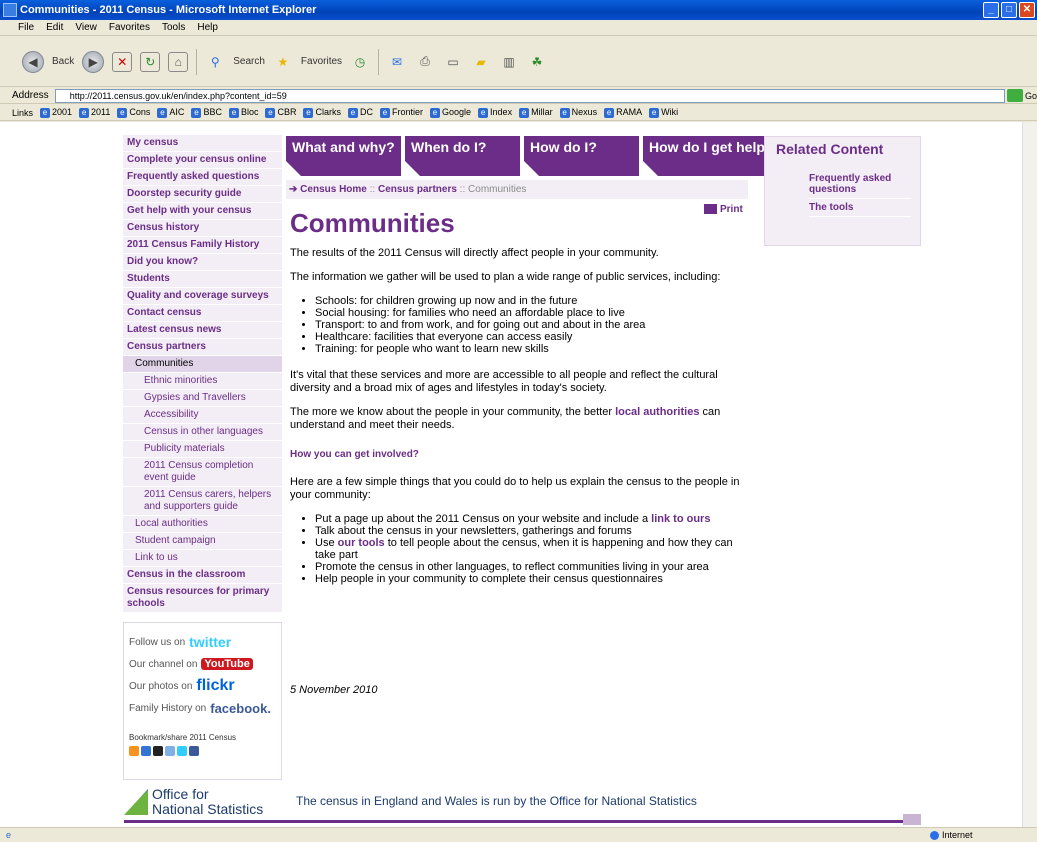 This screenshot has height=842, width=1037. What do you see at coordinates (462, 156) in the screenshot?
I see `tab-when-do-i: When do I?` at bounding box center [462, 156].